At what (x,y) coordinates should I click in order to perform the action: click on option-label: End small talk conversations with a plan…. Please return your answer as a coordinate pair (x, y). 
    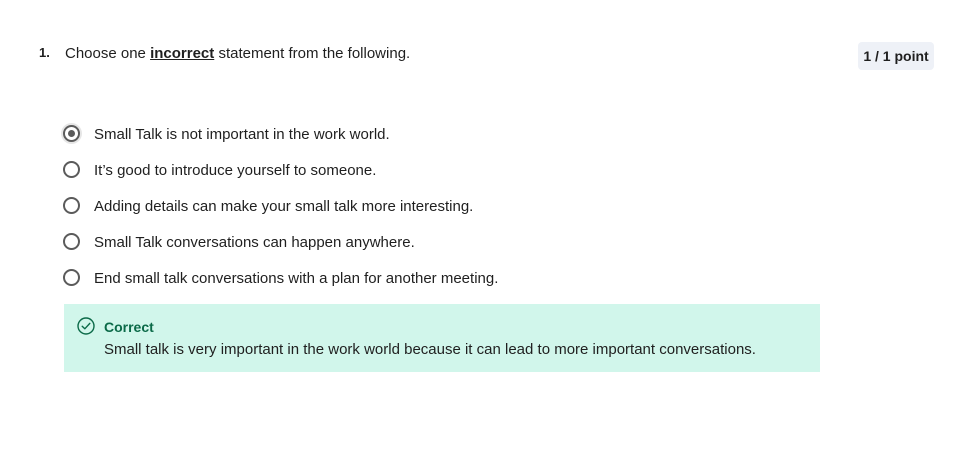
    Looking at the image, I should click on (296, 278).